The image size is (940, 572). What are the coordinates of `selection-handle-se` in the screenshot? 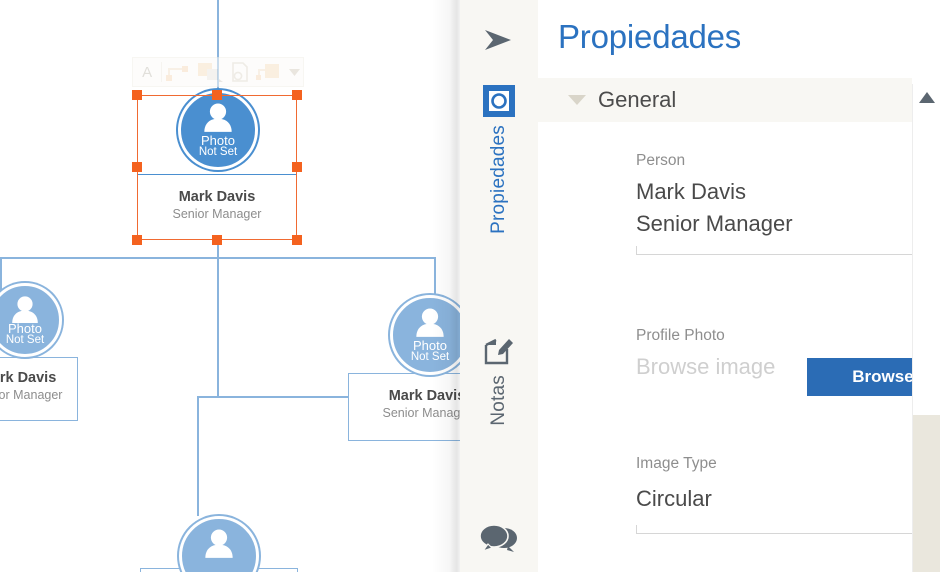 It's located at (297, 240).